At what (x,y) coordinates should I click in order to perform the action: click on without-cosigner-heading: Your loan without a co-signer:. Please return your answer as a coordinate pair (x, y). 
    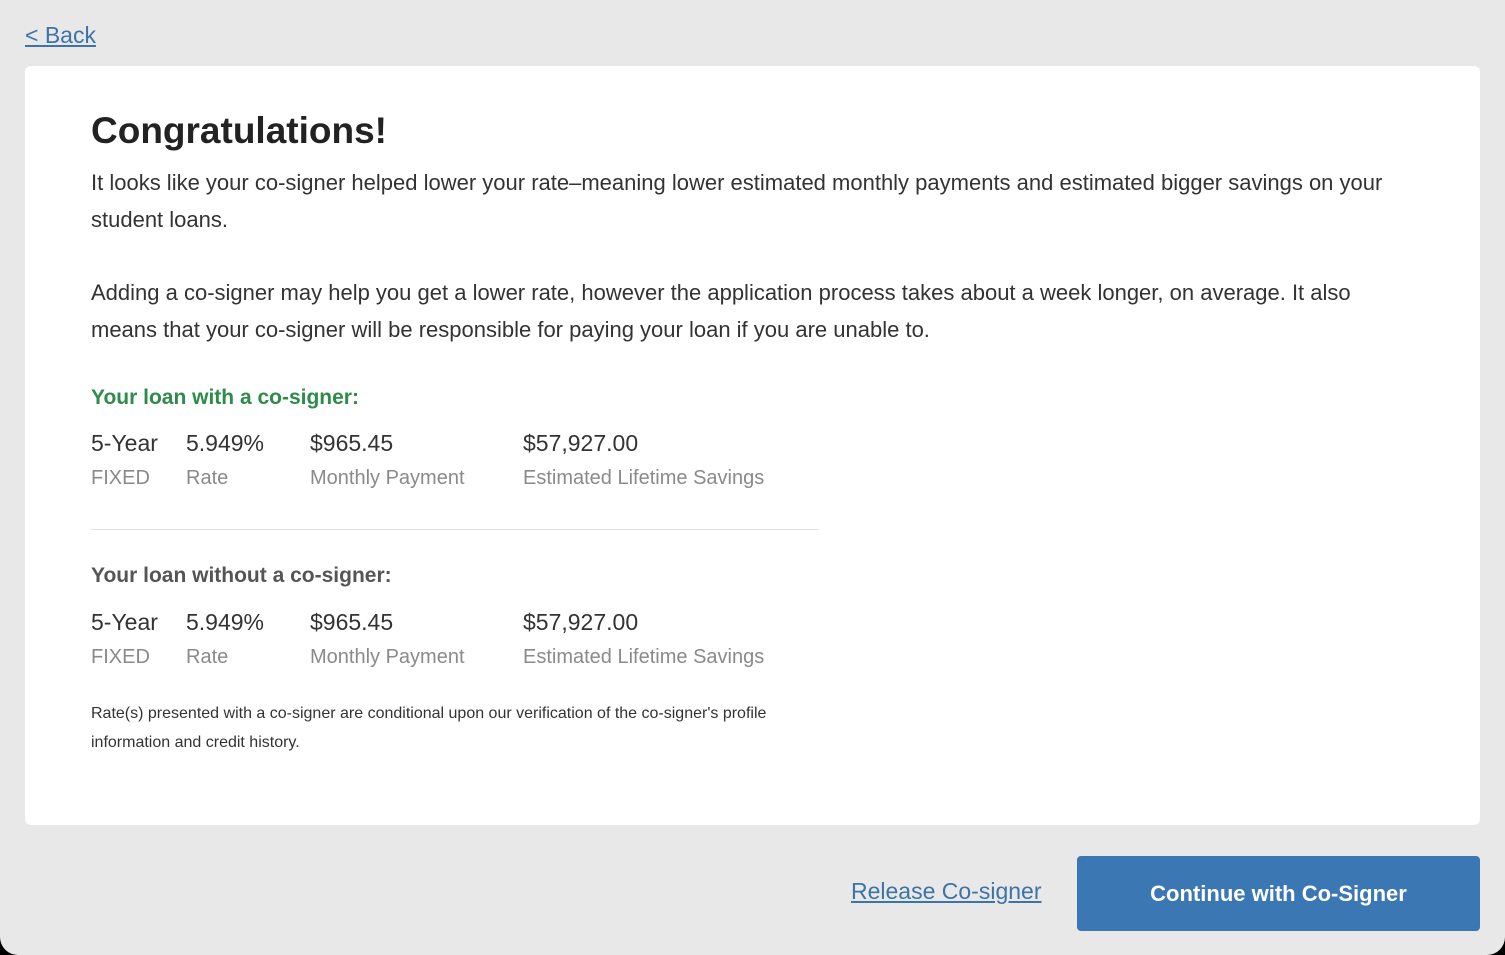
    Looking at the image, I should click on (241, 575).